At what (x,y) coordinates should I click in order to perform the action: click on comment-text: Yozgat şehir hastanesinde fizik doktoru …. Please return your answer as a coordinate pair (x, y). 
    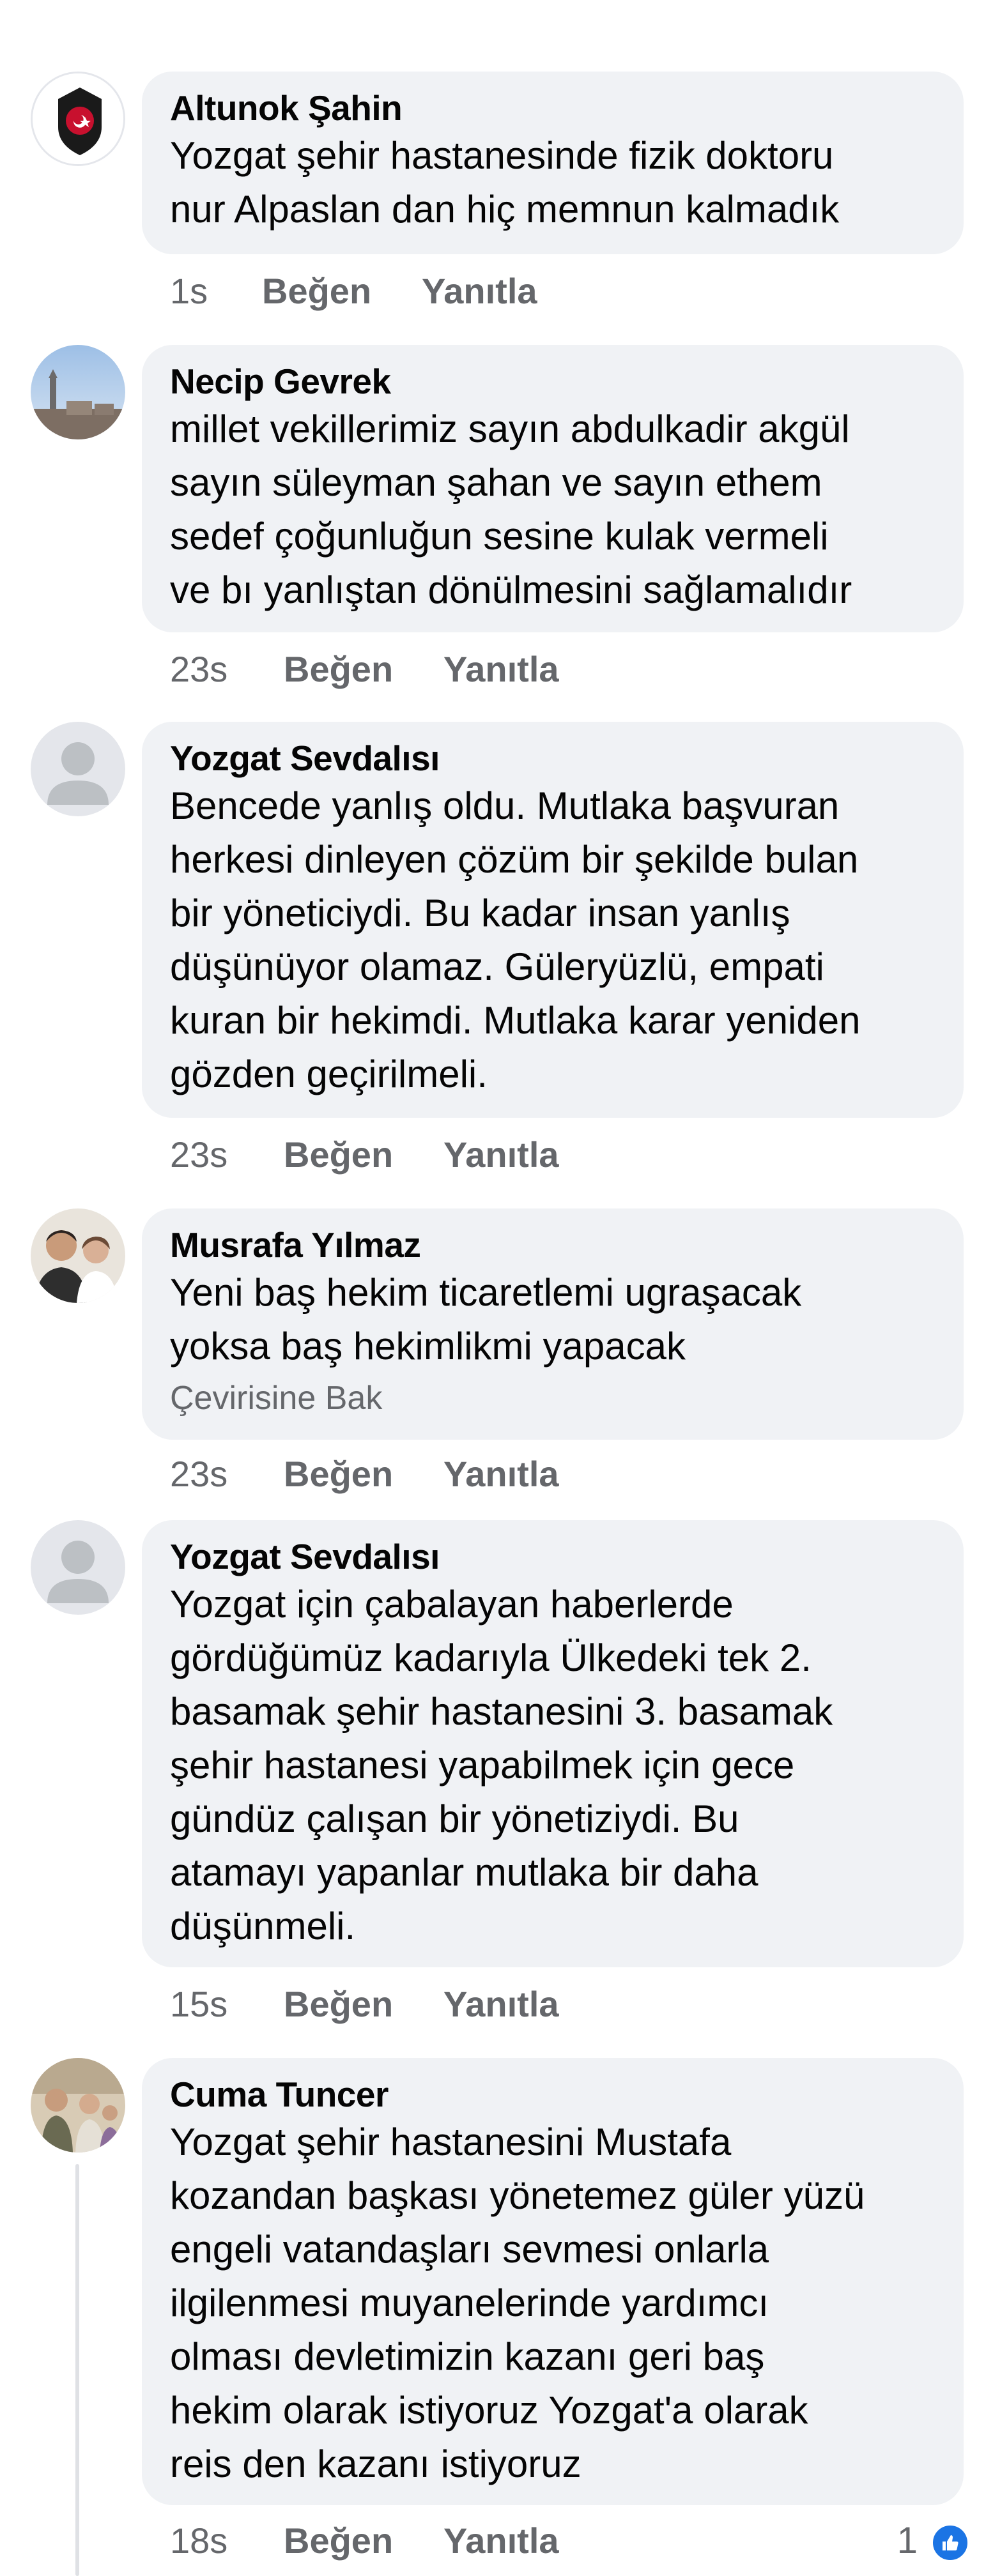
    Looking at the image, I should click on (505, 183).